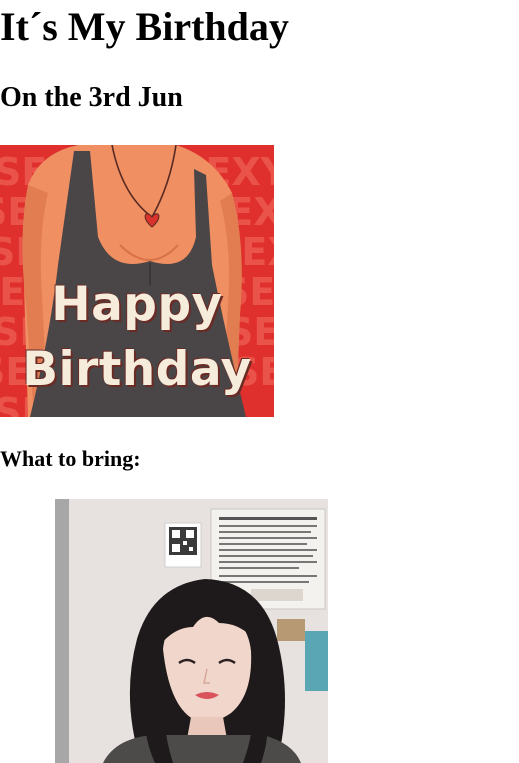 The width and height of the screenshot is (519, 763). Describe the element at coordinates (70, 458) in the screenshot. I see `bring-heading: What to bring:` at that location.